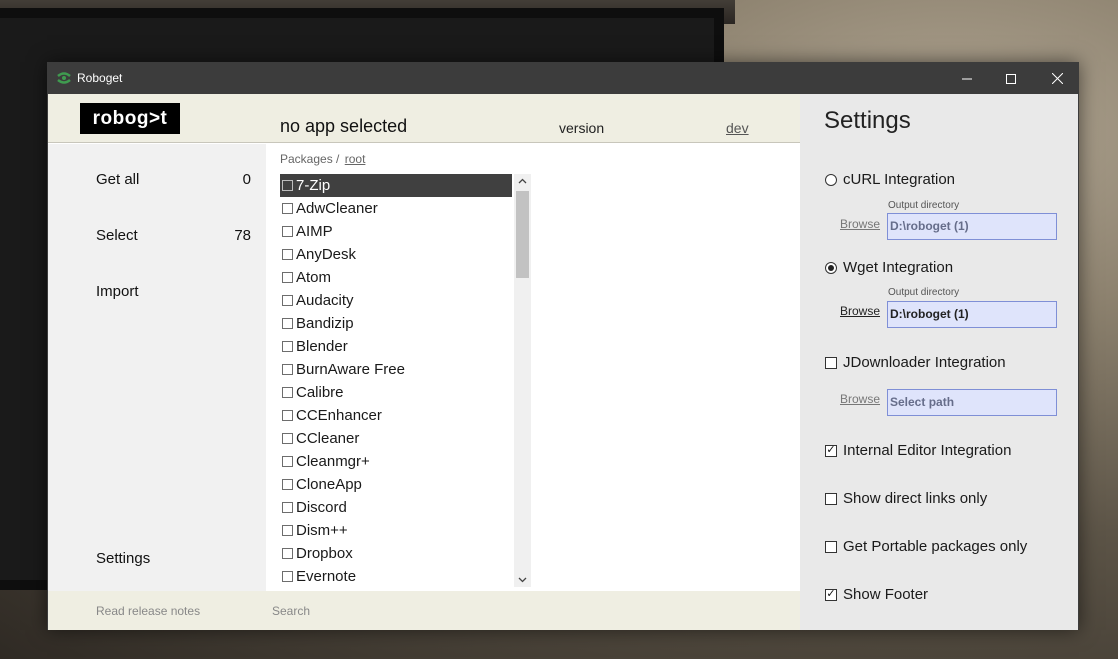  I want to click on package-row: Blender, so click(396, 346).